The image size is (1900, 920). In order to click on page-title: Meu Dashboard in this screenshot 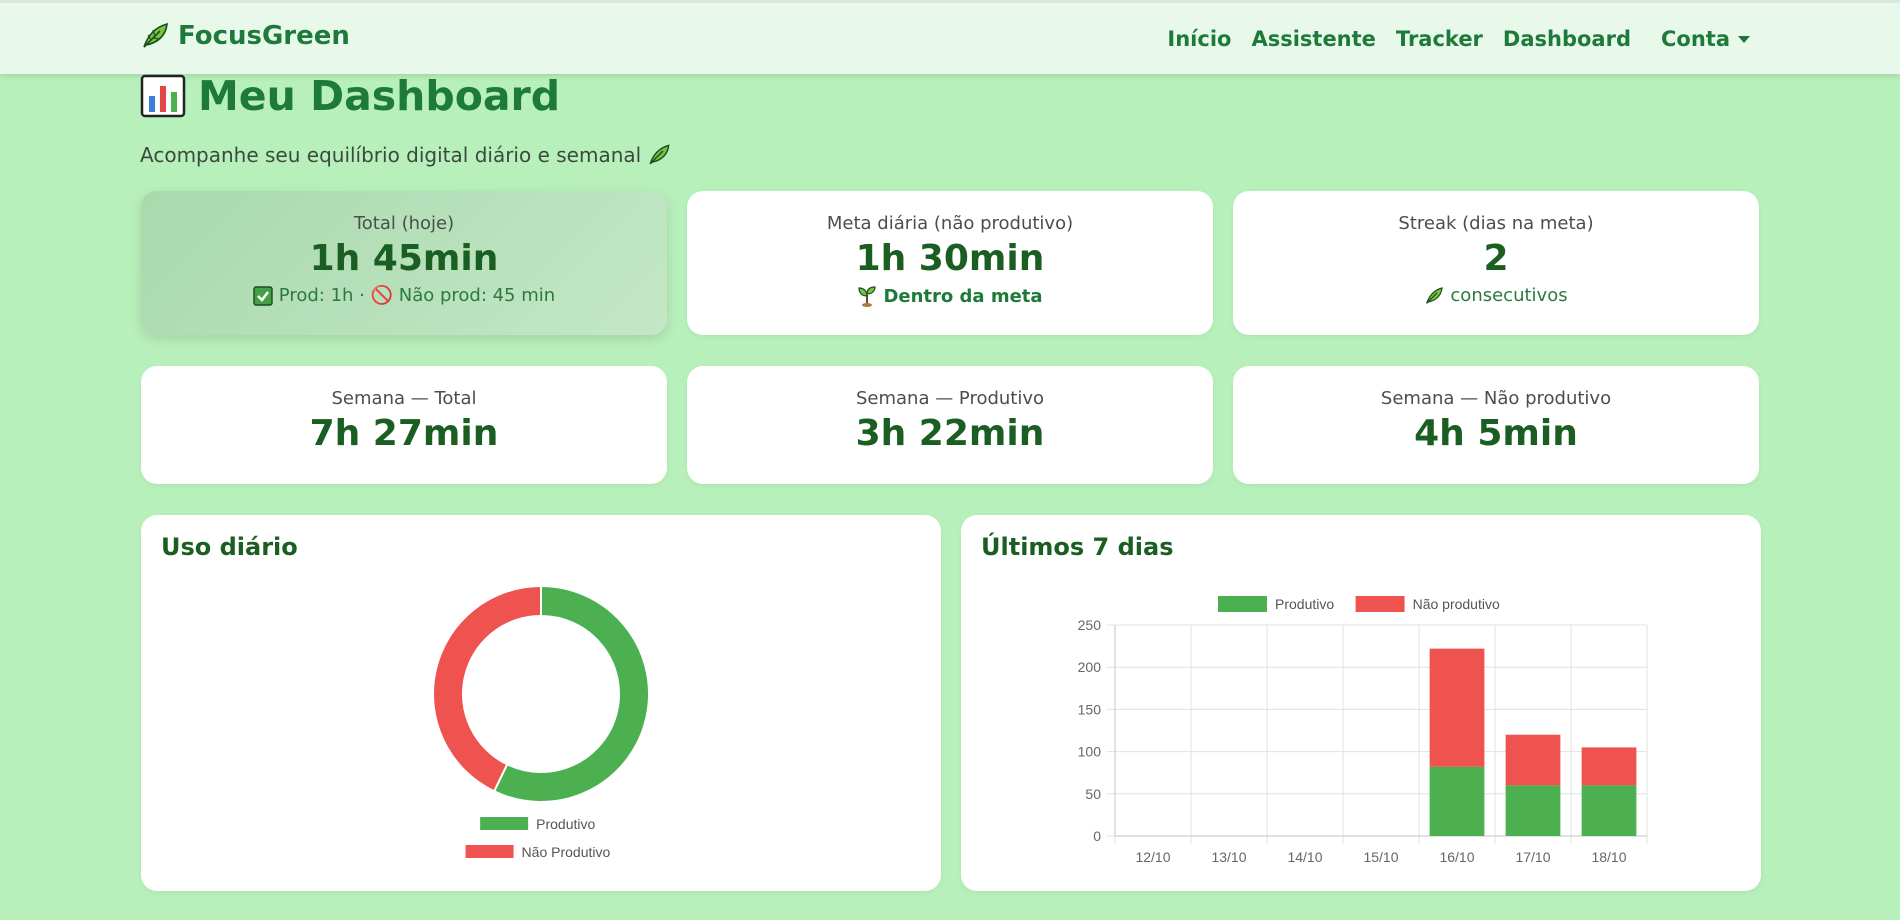, I will do `click(350, 96)`.